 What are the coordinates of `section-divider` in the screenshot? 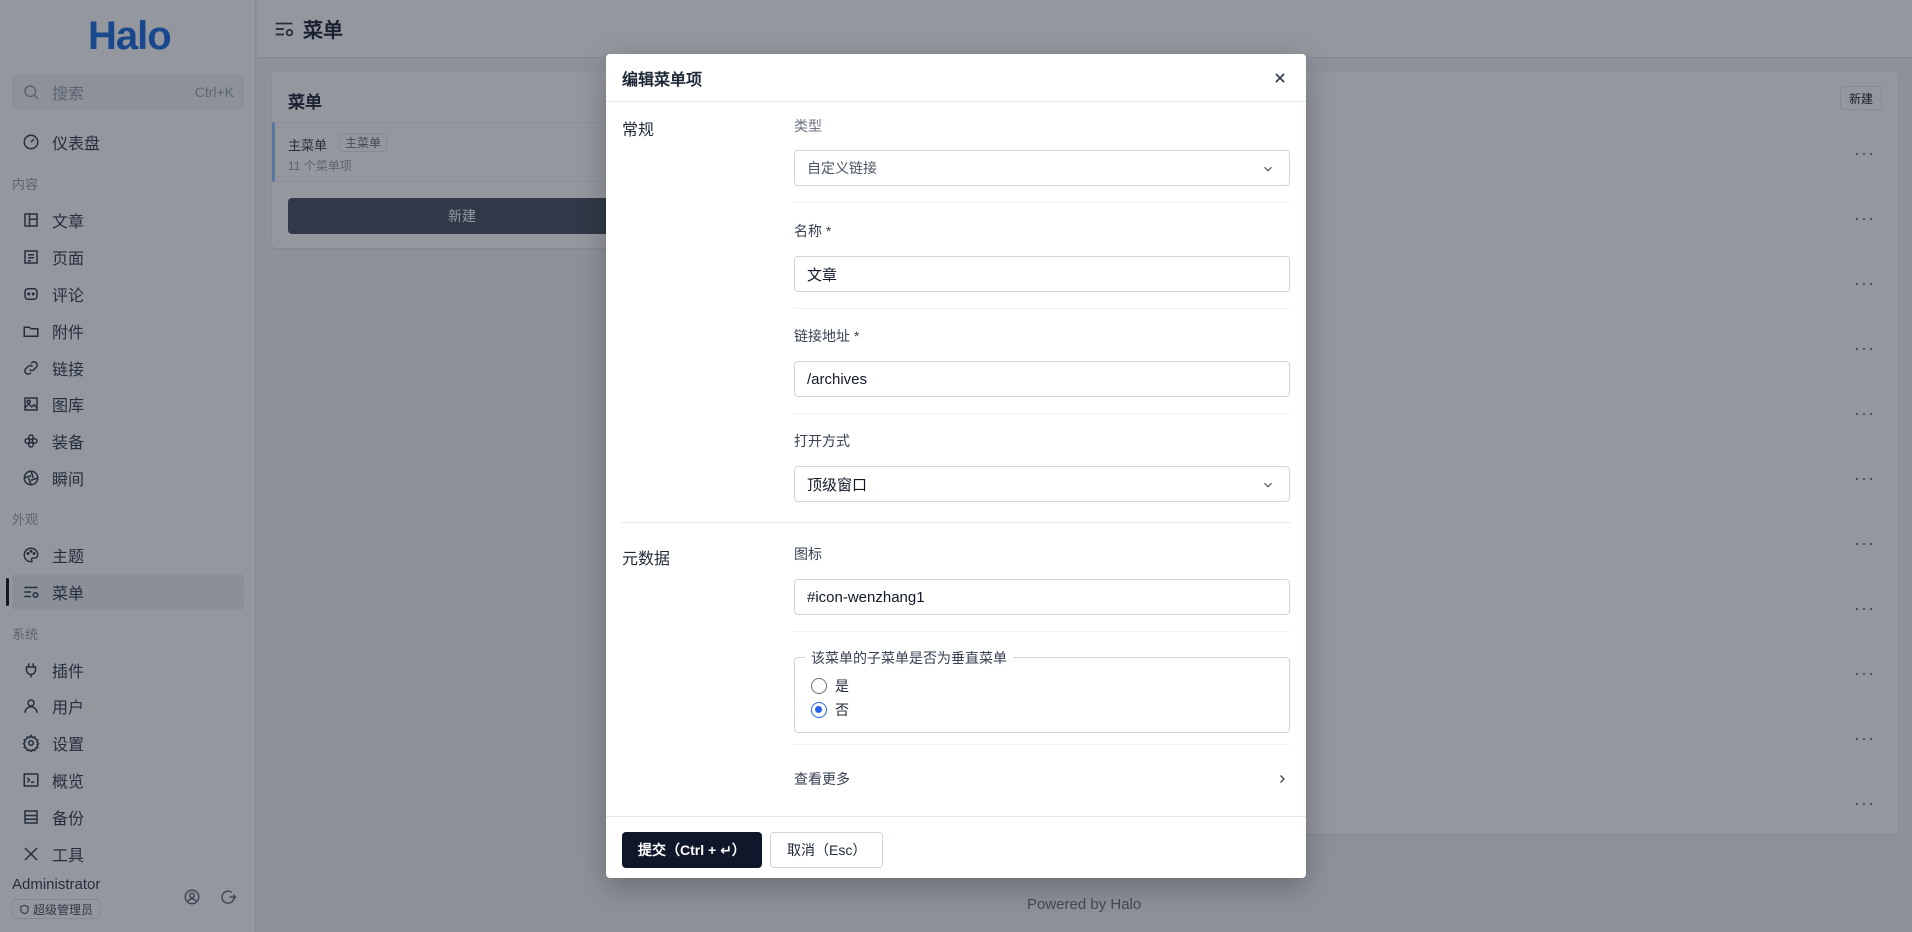 It's located at (956, 522).